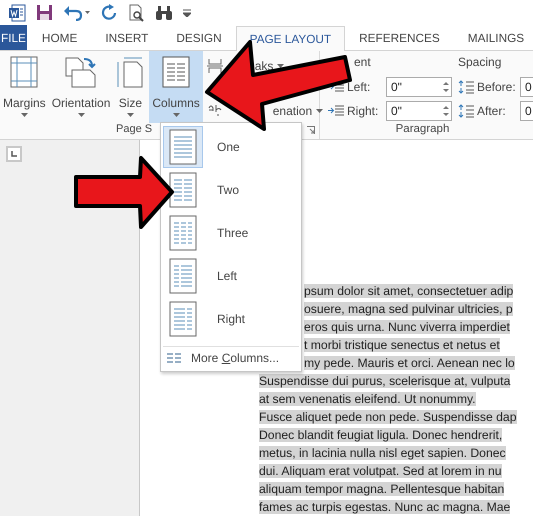  I want to click on menu-item: One, so click(231, 146).